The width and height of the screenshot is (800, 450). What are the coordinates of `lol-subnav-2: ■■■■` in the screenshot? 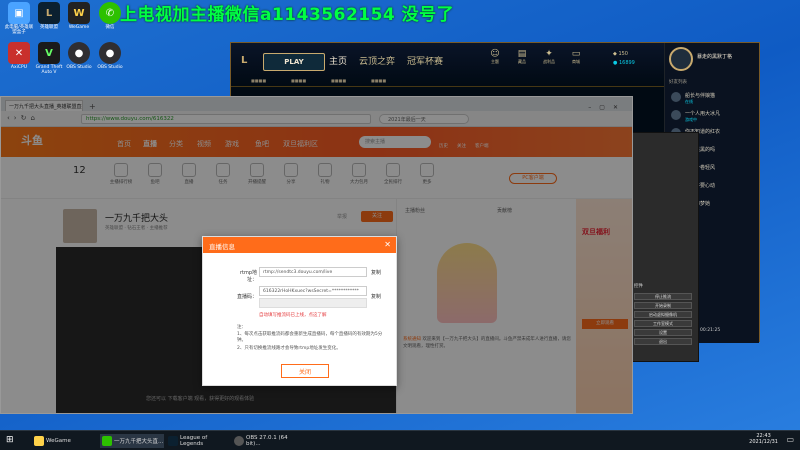 It's located at (298, 80).